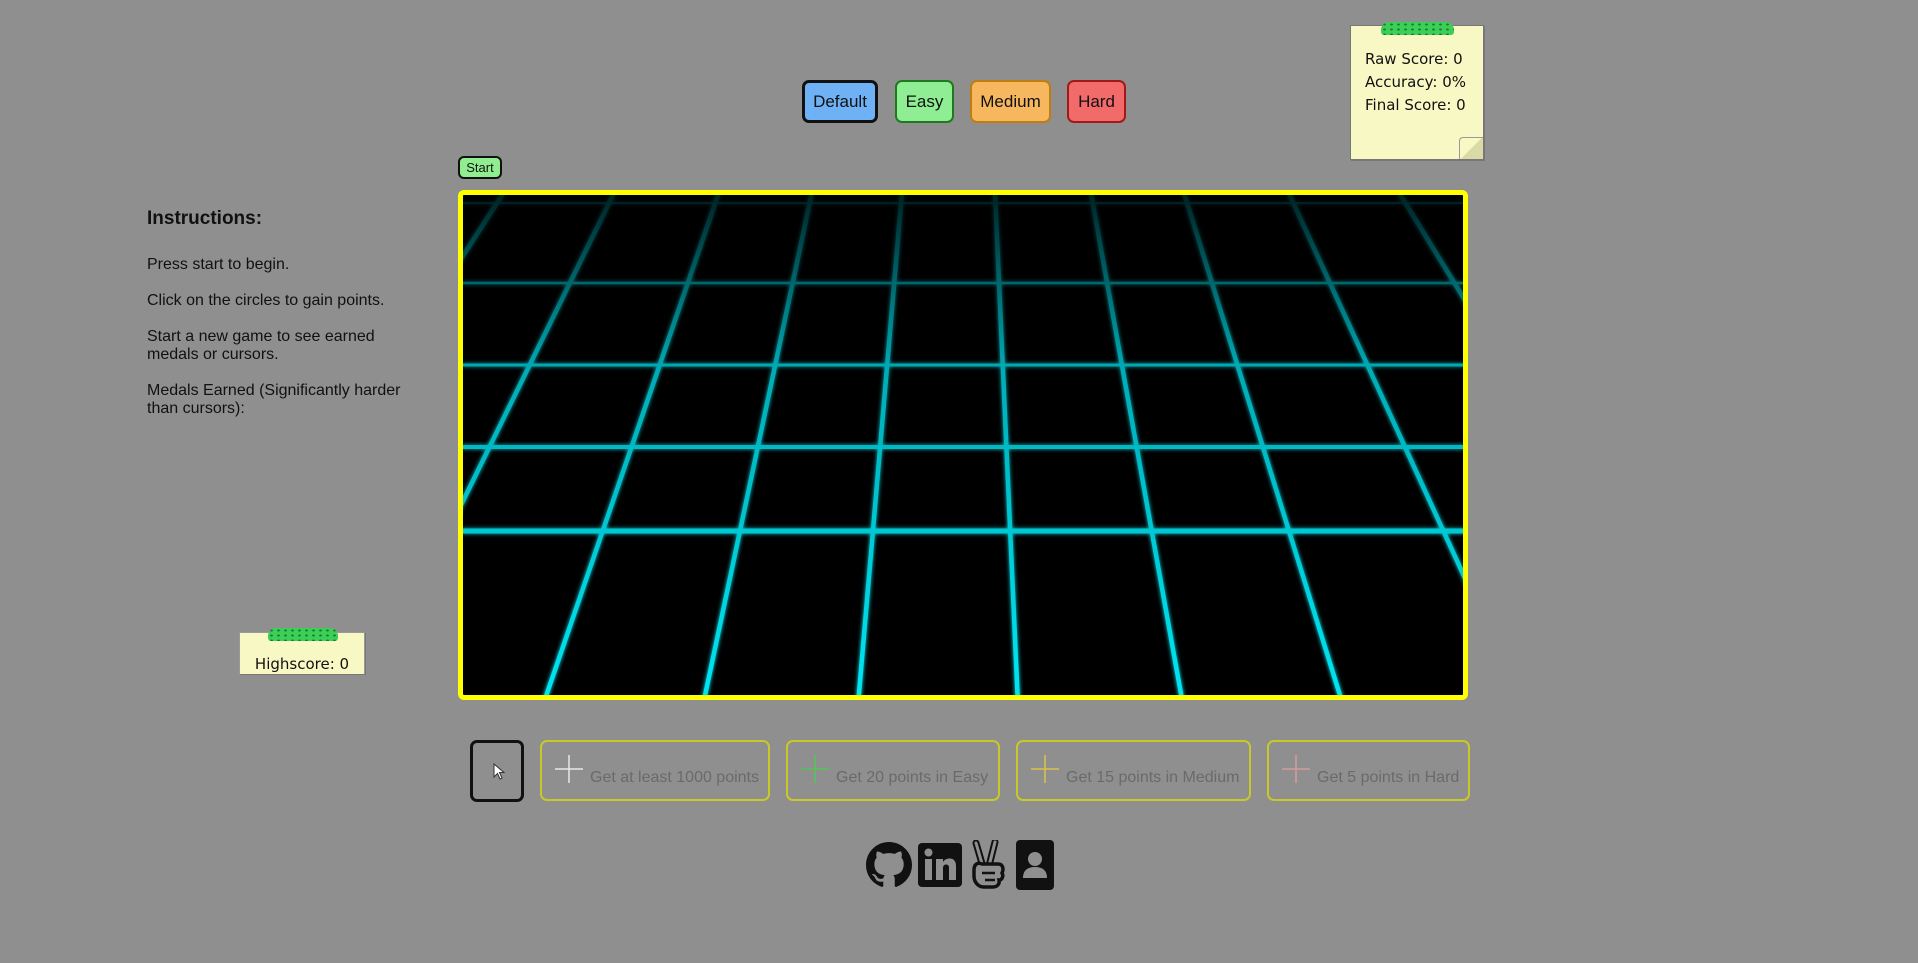 Image resolution: width=1918 pixels, height=963 pixels. Describe the element at coordinates (480, 167) in the screenshot. I see `start-button: Start` at that location.